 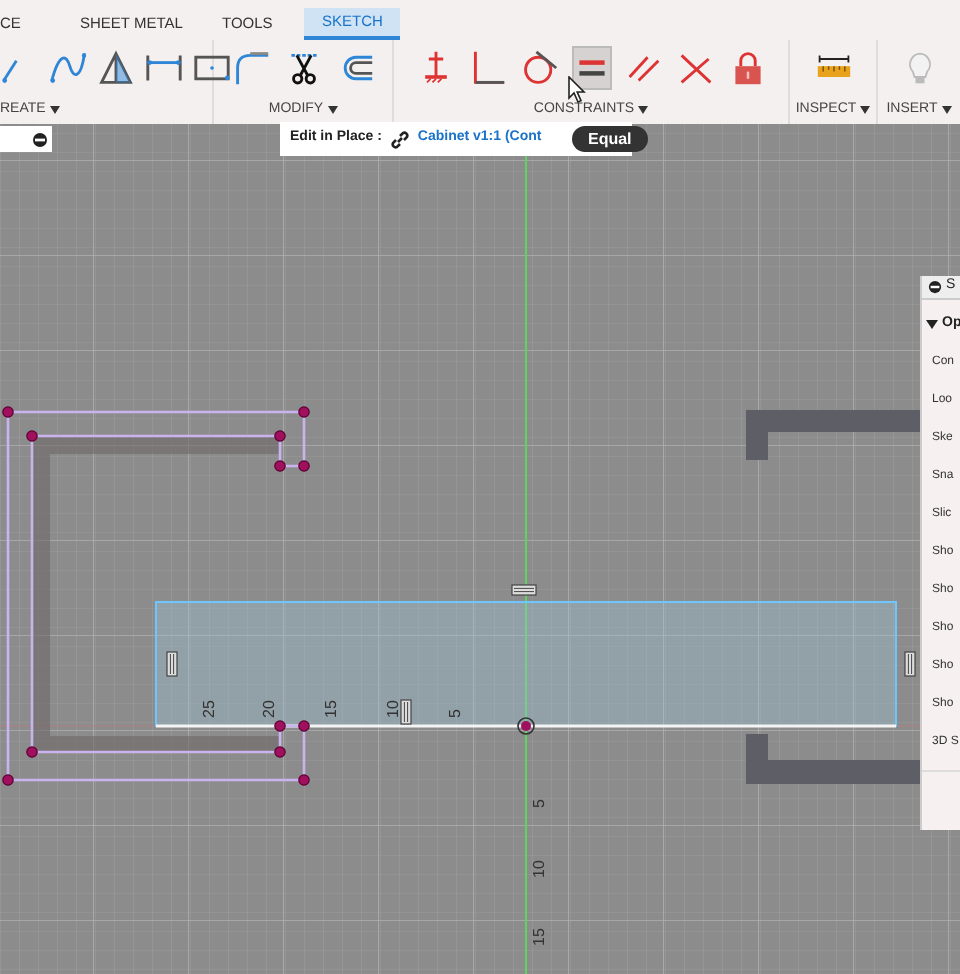 I want to click on fillet-icon, so click(x=251, y=68).